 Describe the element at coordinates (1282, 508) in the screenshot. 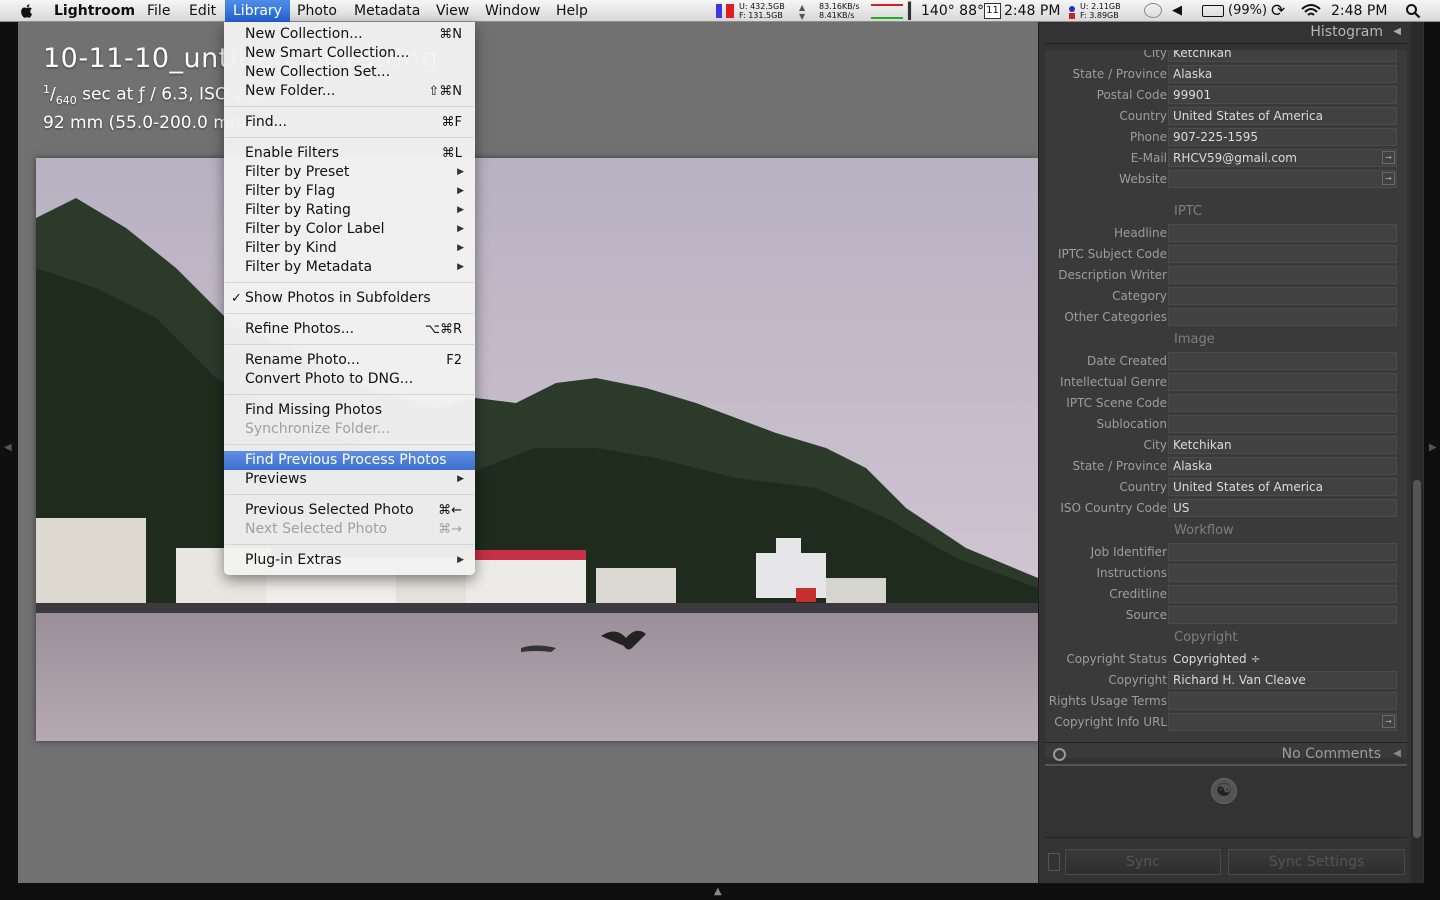

I see `meta-value: US` at that location.